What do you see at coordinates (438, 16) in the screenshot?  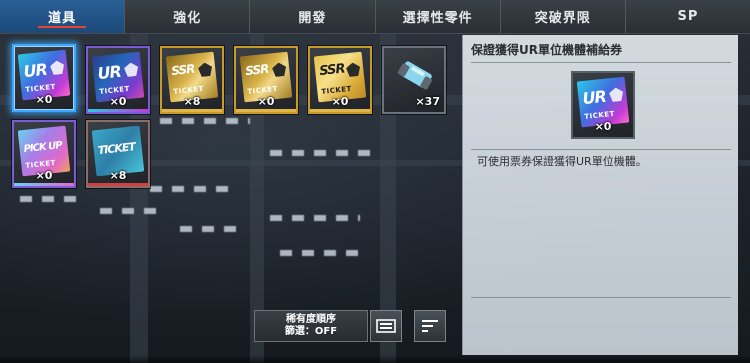 I see `tab-optional-parts: 選擇性零件` at bounding box center [438, 16].